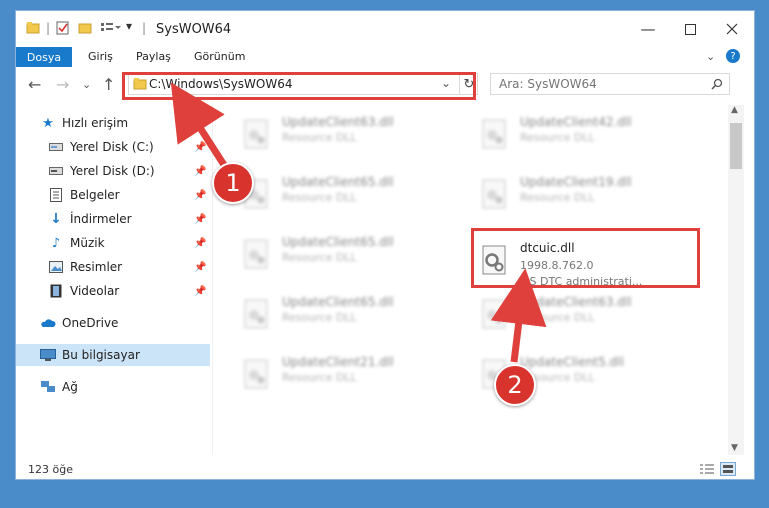  I want to click on file-item: UpdateClient19.dll Resource DLL, so click(574, 194).